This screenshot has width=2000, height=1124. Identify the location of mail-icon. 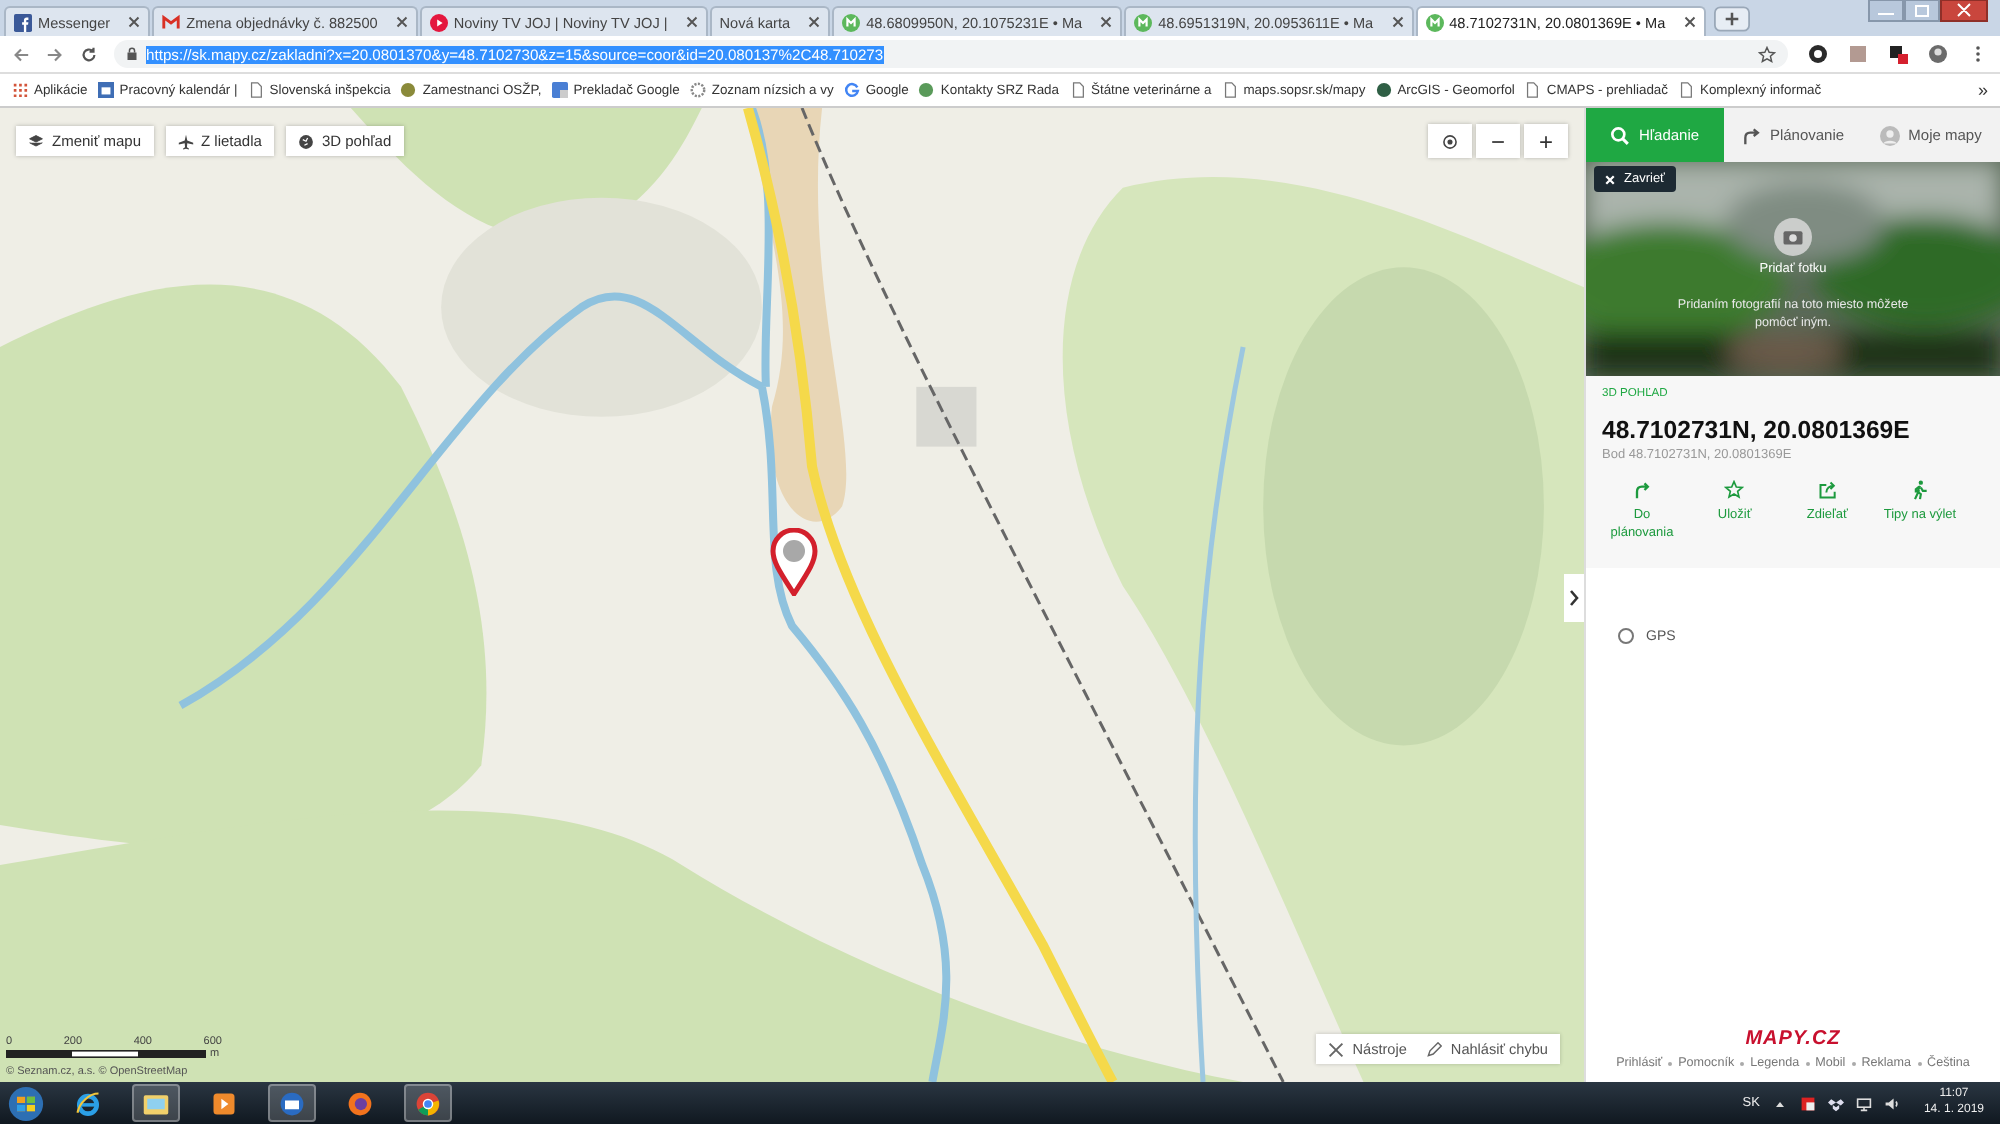
(292, 1103).